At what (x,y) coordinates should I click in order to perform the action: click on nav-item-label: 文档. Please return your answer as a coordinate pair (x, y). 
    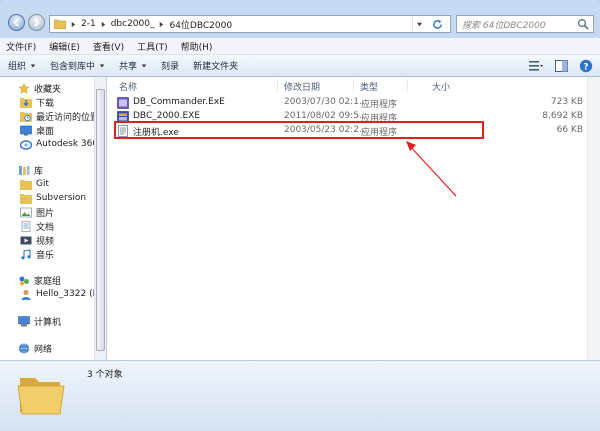
    Looking at the image, I should click on (45, 227).